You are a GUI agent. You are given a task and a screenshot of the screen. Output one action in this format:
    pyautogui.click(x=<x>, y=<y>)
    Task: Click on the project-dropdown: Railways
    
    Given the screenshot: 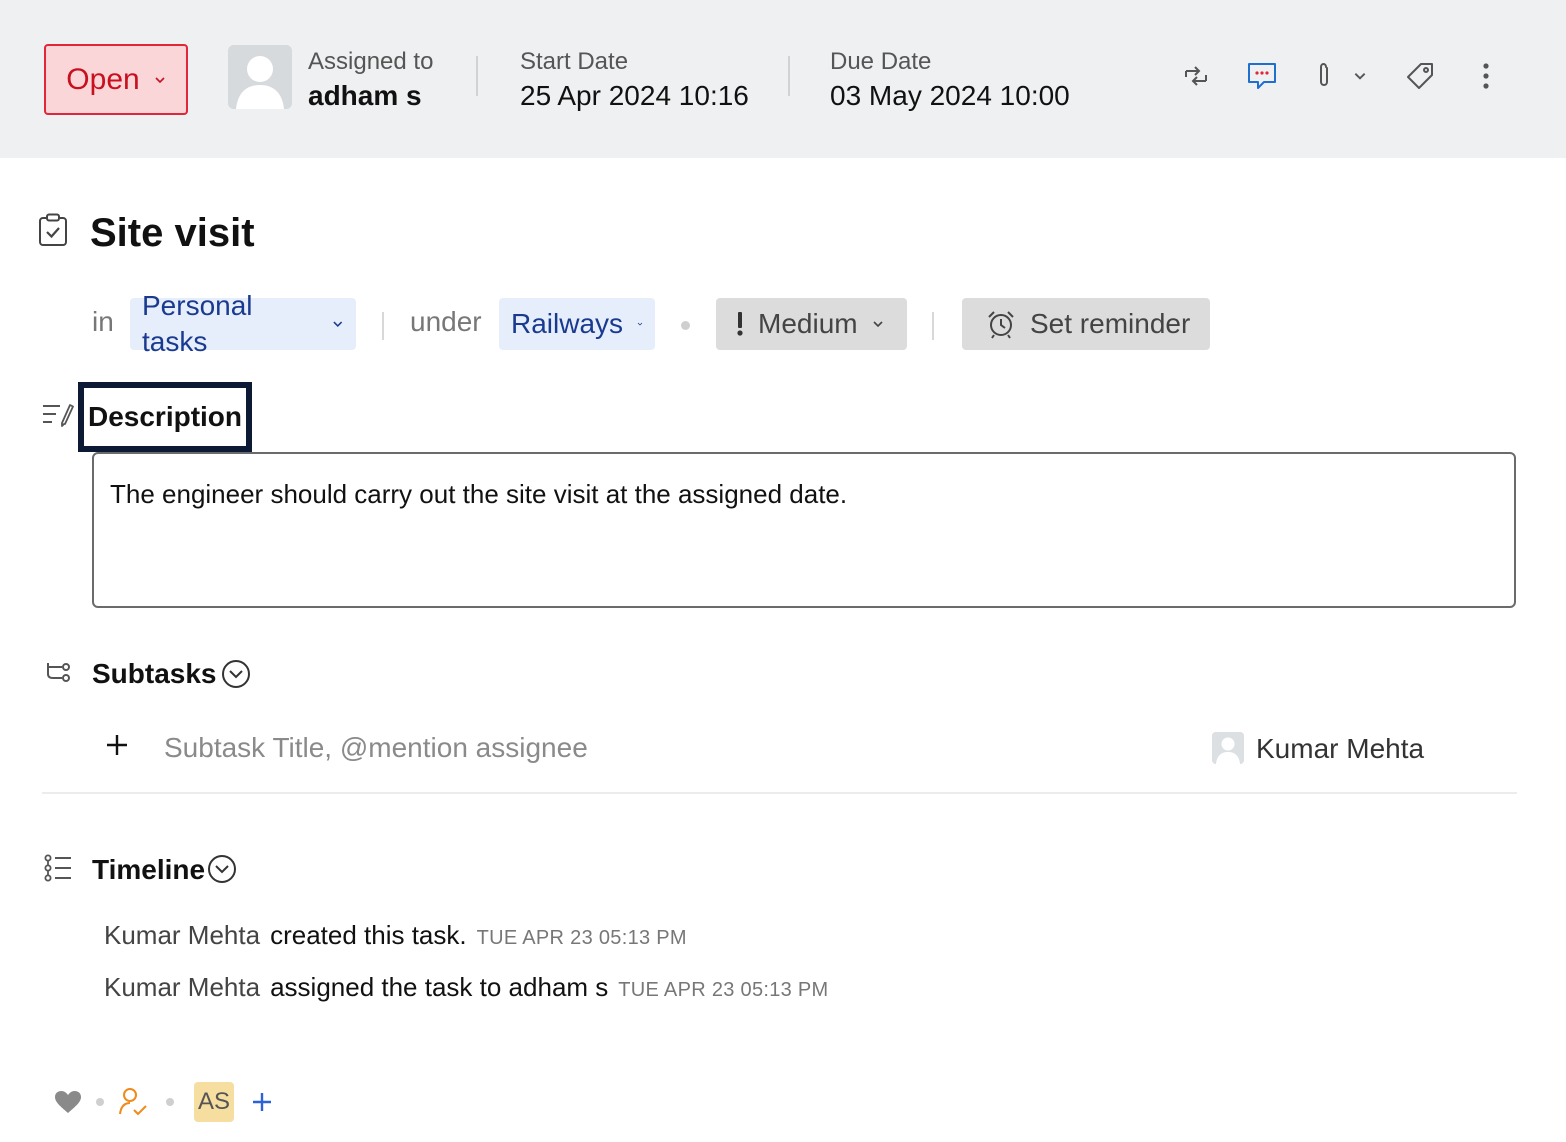 What is the action you would take?
    pyautogui.click(x=577, y=324)
    